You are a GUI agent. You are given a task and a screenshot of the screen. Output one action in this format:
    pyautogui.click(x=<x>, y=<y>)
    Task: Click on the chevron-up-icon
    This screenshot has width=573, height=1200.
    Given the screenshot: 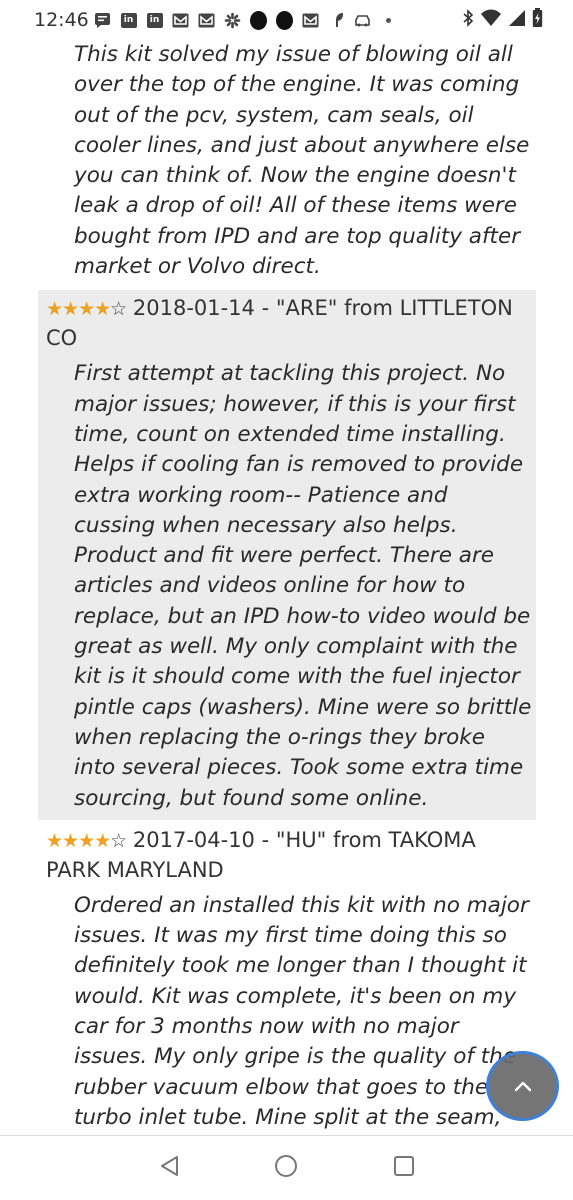 What is the action you would take?
    pyautogui.click(x=523, y=1086)
    